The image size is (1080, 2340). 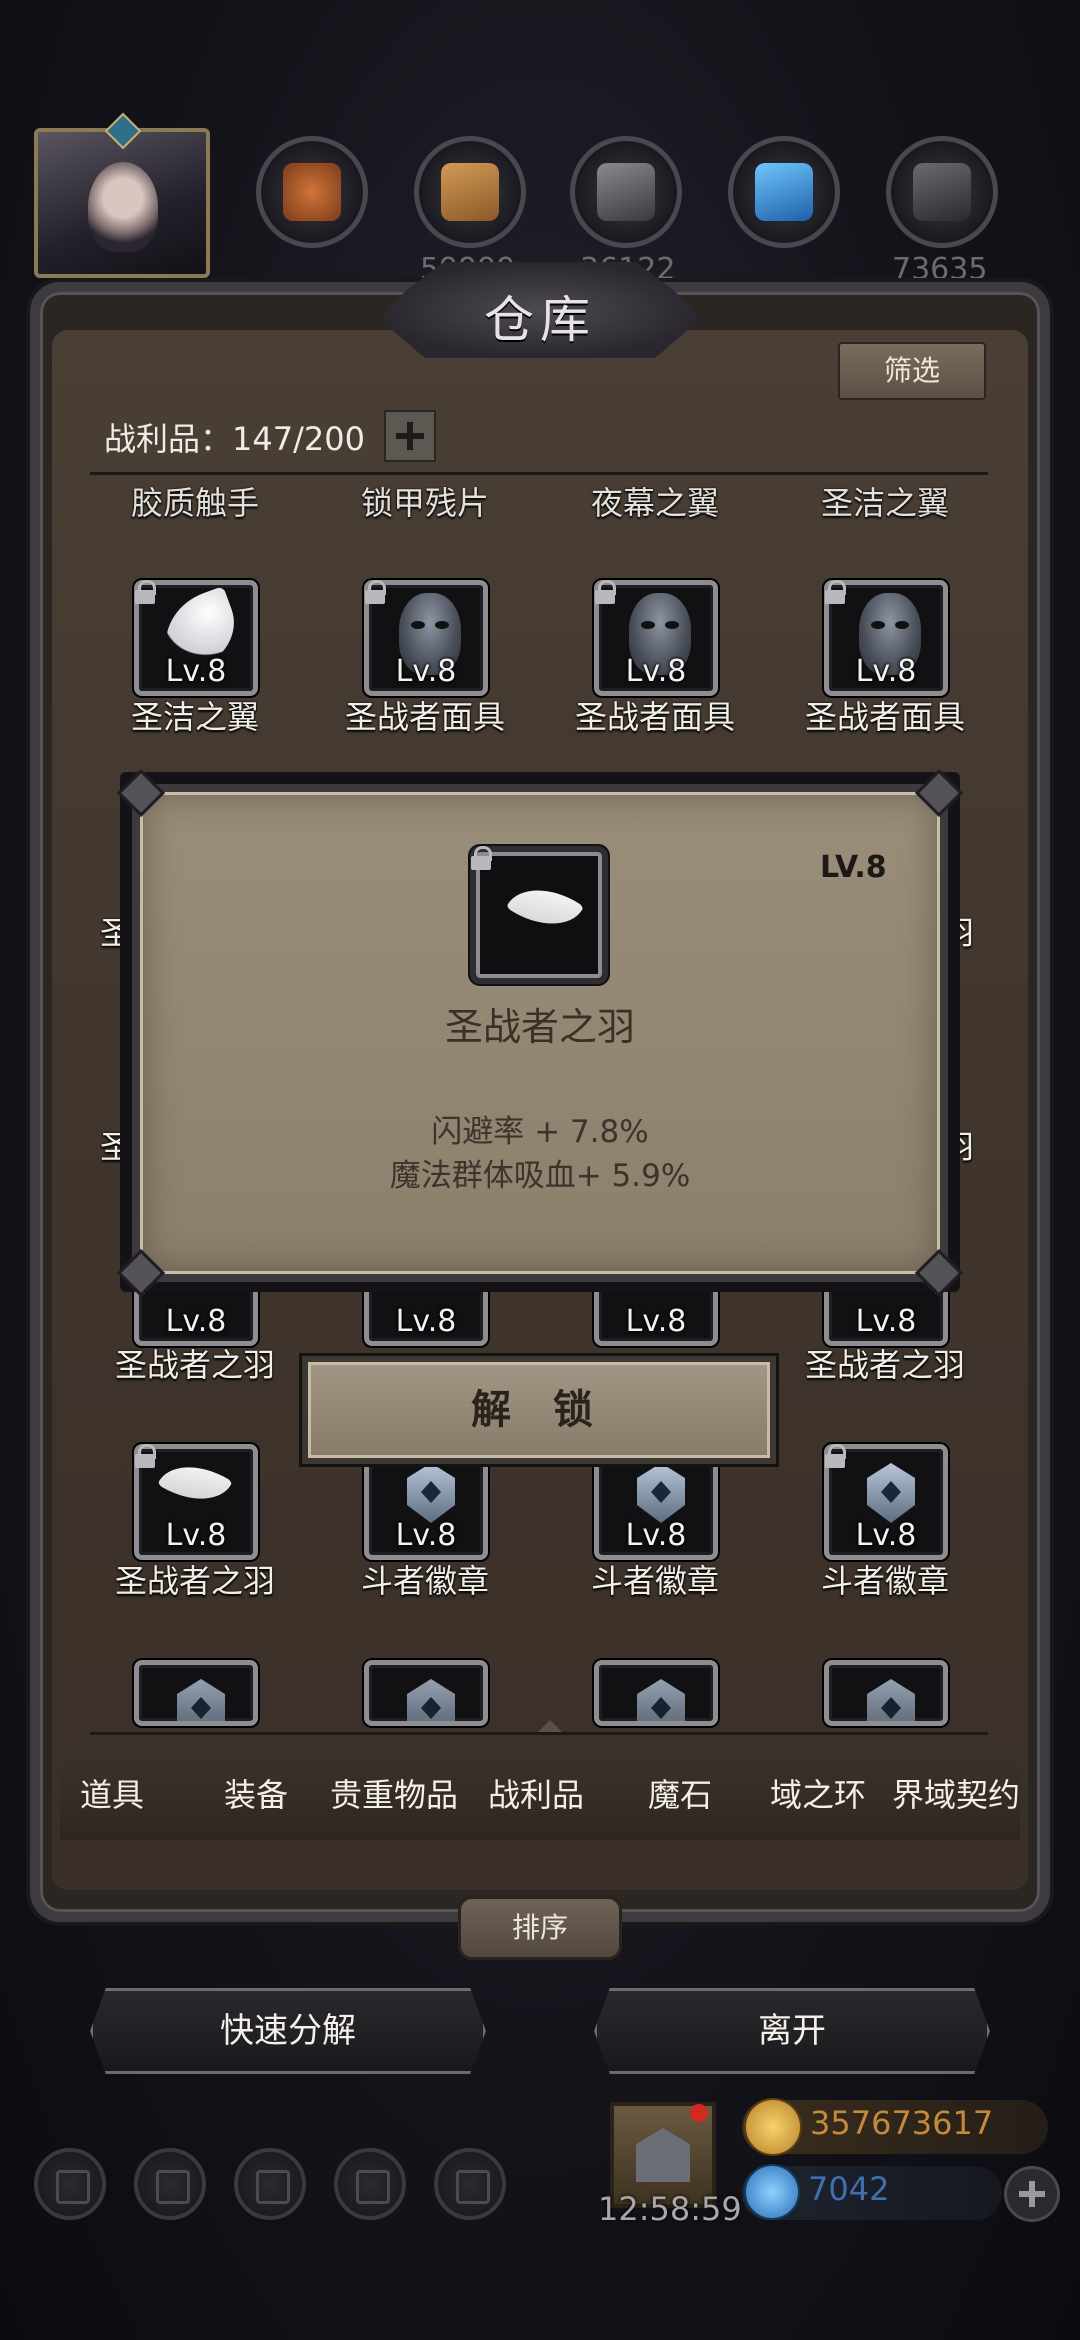 I want to click on page-title: 仓库, so click(x=540, y=320).